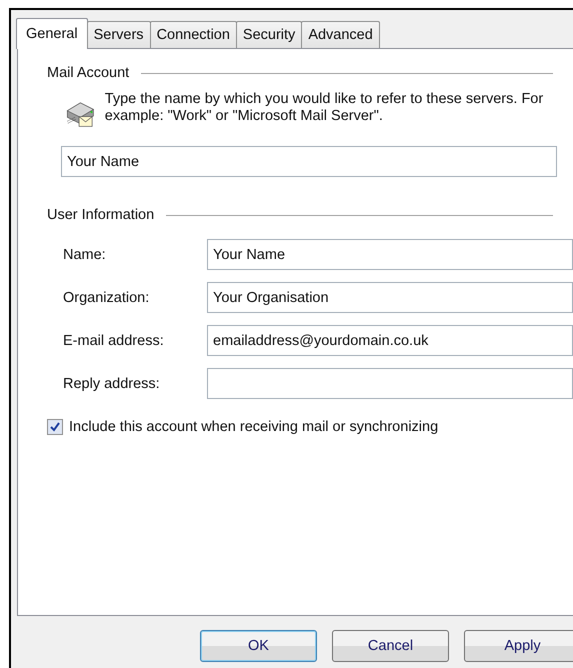 Image resolution: width=573 pixels, height=668 pixels. I want to click on account-name-field: Your Name, so click(309, 161).